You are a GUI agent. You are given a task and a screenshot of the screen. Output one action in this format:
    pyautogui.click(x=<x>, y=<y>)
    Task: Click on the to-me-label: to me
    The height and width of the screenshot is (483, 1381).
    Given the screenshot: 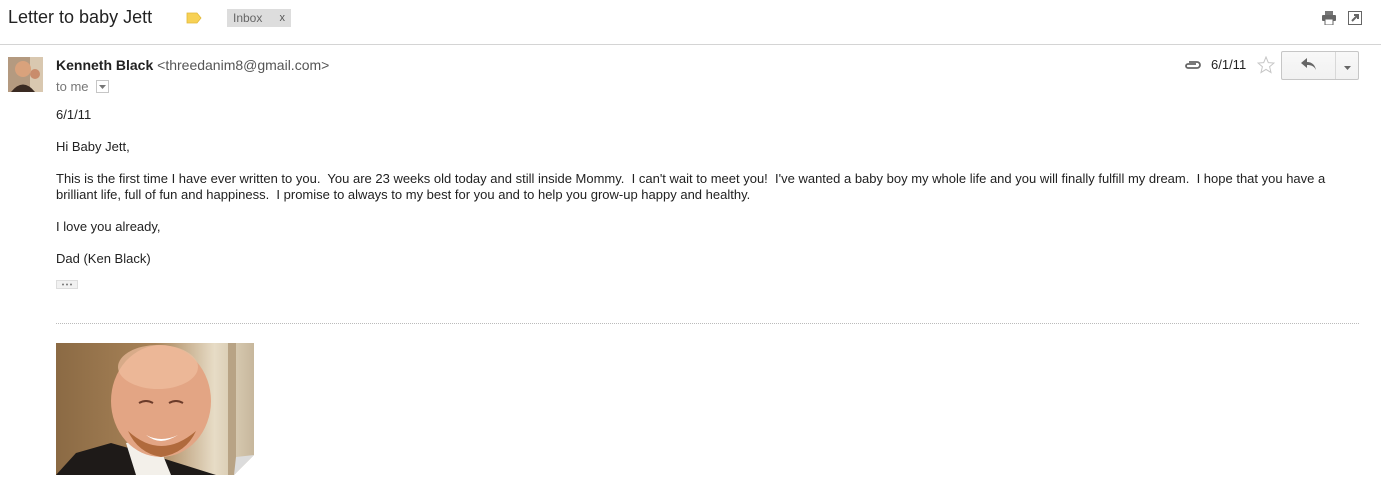 What is the action you would take?
    pyautogui.click(x=72, y=86)
    